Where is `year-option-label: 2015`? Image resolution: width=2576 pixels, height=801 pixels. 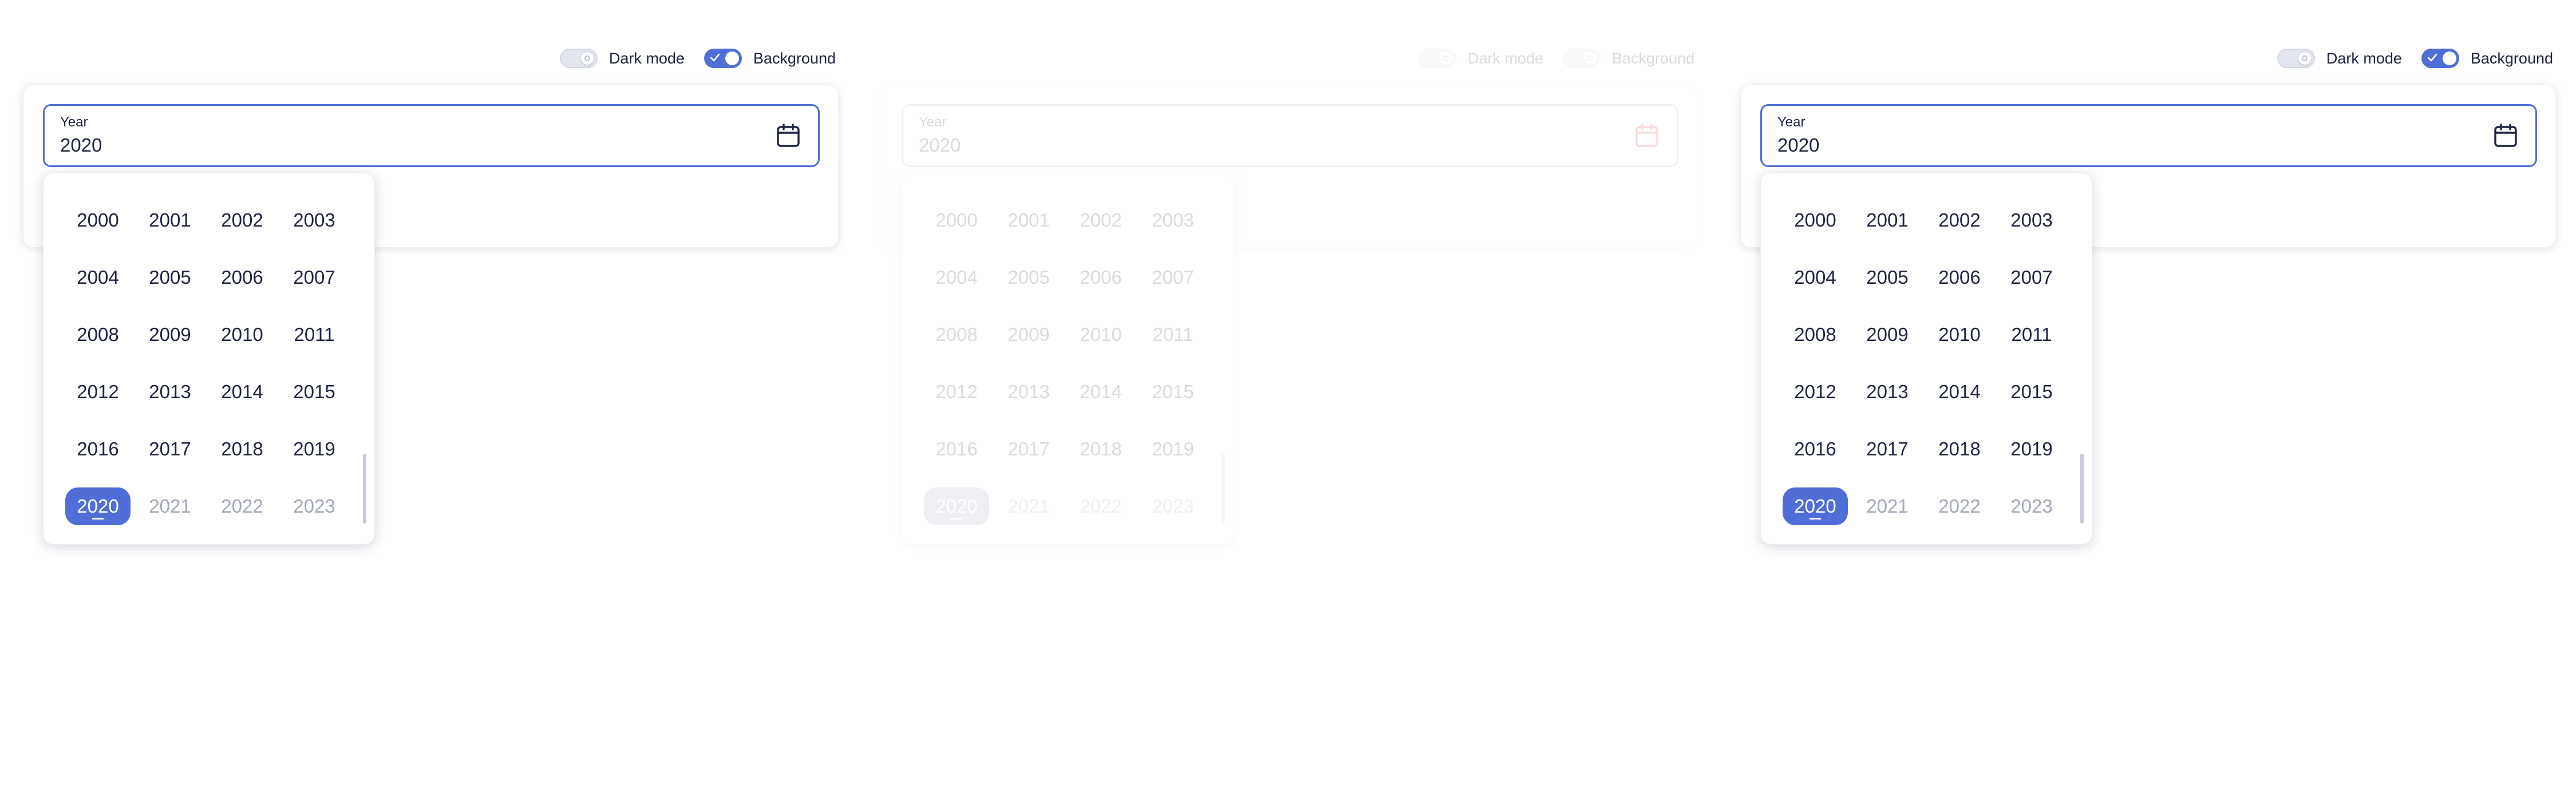 year-option-label: 2015 is located at coordinates (2031, 391).